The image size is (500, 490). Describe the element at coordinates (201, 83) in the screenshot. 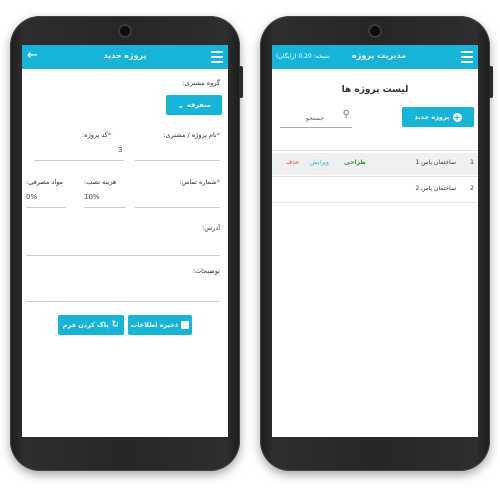

I see `customer-group-label: گروه مشتری:` at that location.